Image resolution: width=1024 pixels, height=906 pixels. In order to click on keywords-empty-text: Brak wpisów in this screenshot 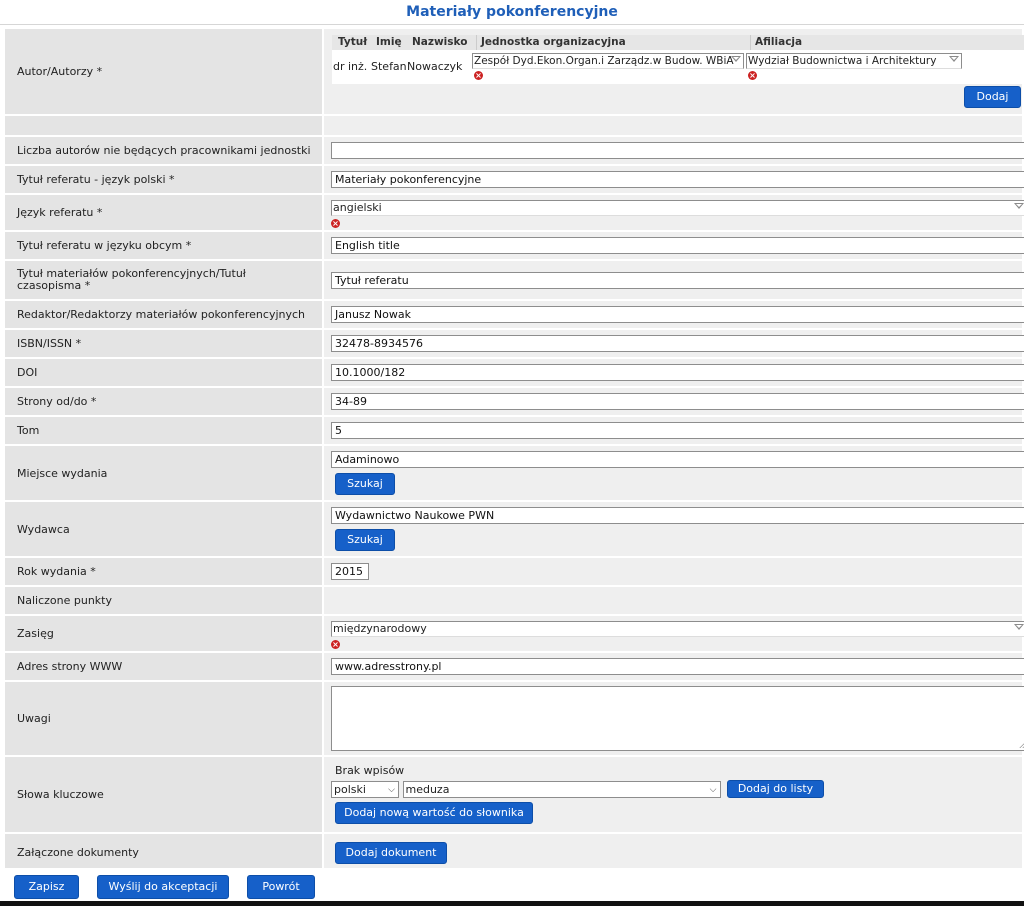, I will do `click(370, 770)`.